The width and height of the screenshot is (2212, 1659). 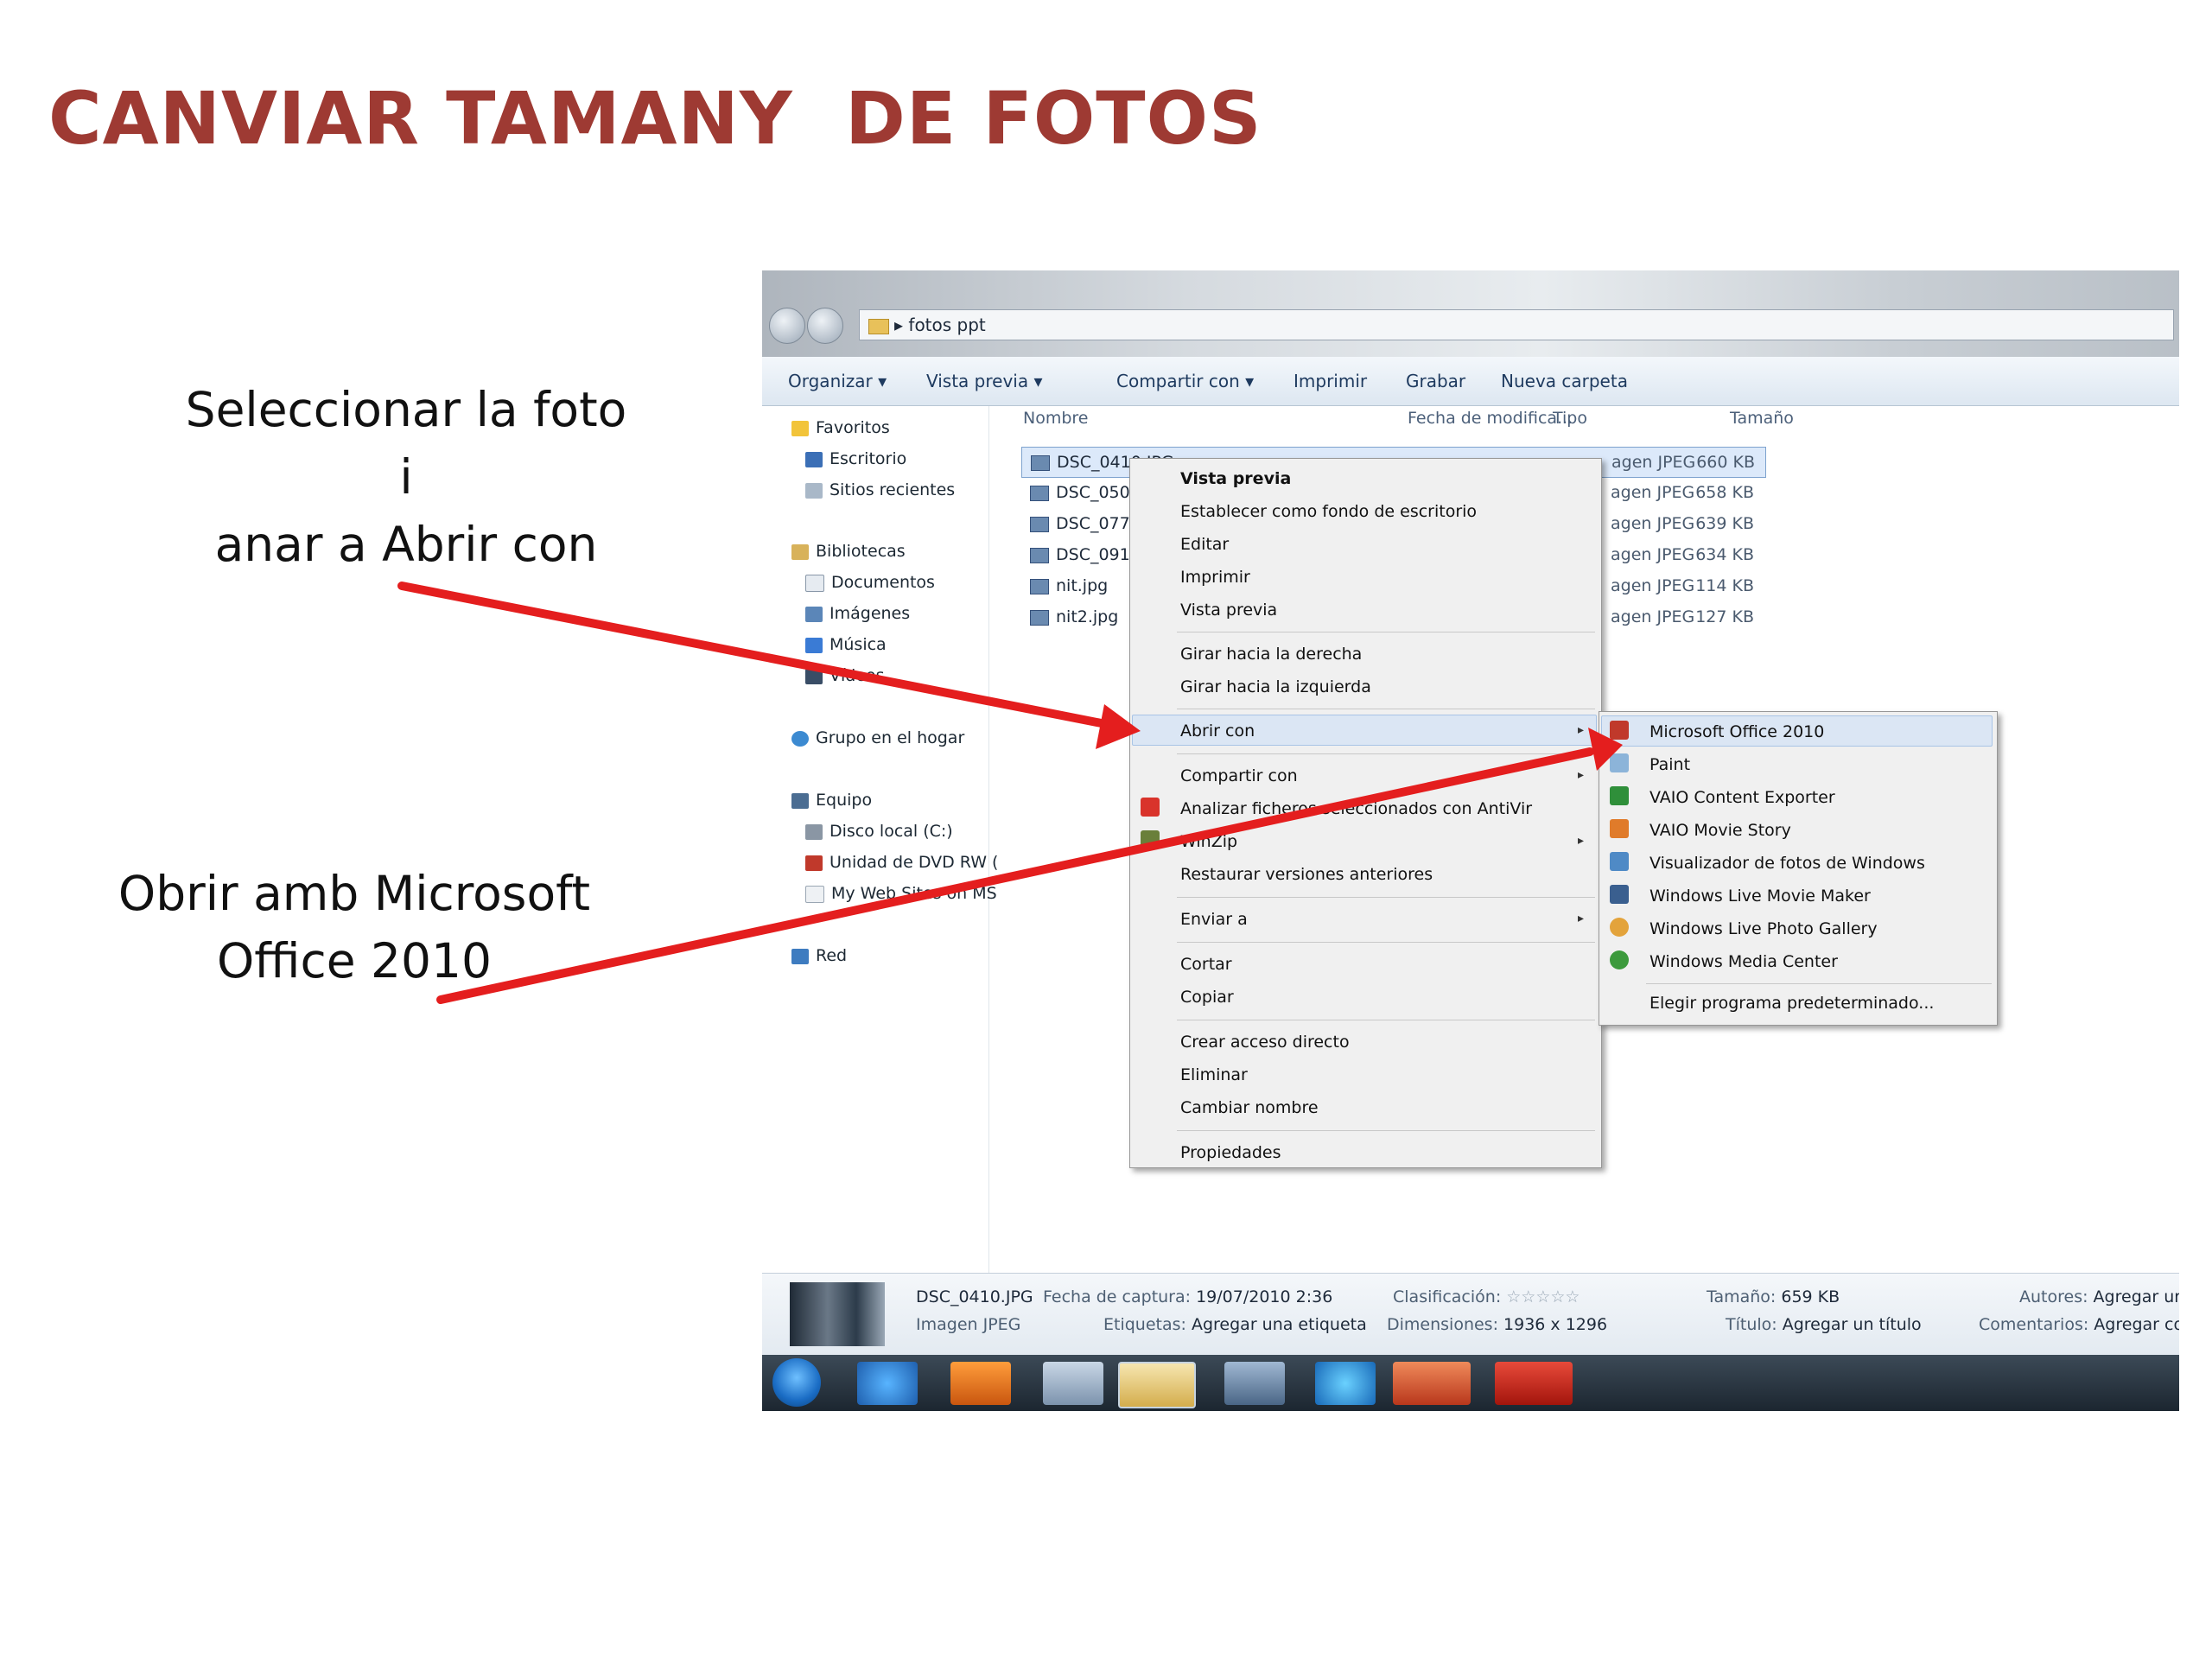 What do you see at coordinates (1015, 875) in the screenshot?
I see `arrow-to-office` at bounding box center [1015, 875].